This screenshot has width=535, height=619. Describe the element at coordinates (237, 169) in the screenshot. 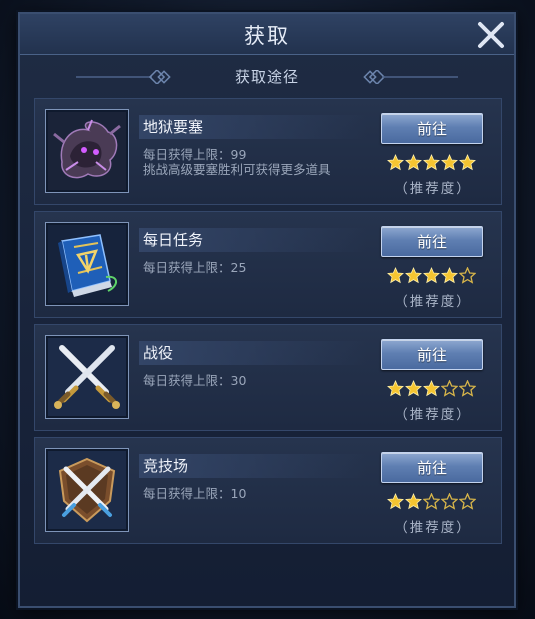

I see `tip-text: 挑战高级要塞胜利可获得更多道具` at that location.